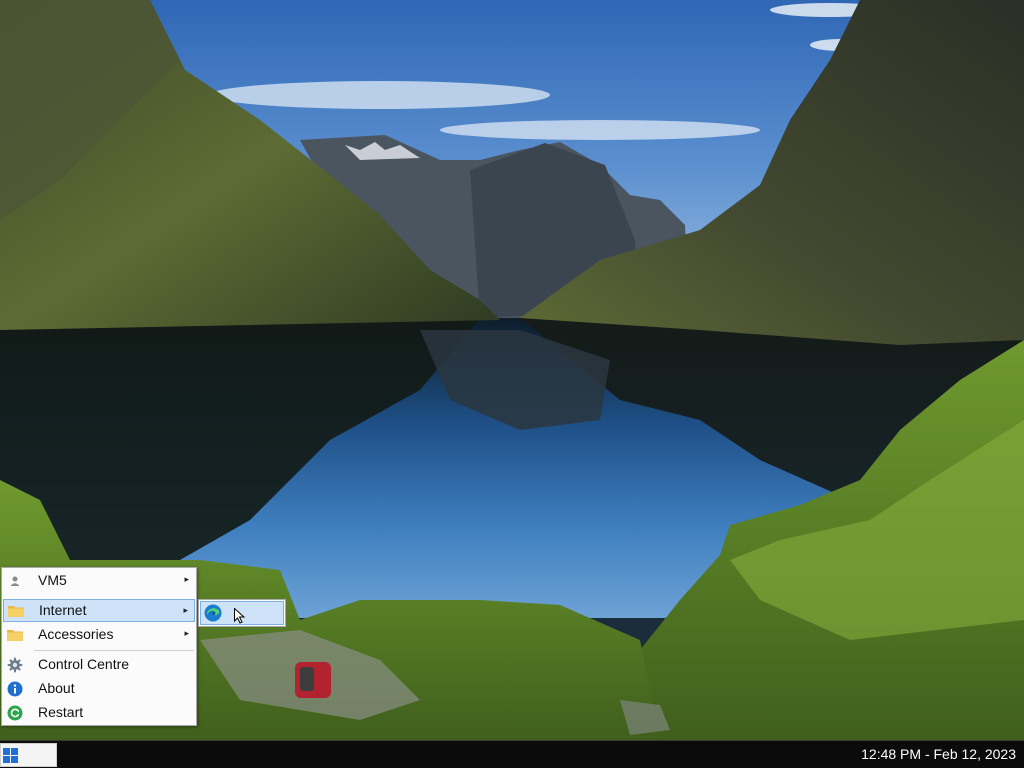  Describe the element at coordinates (10, 755) in the screenshot. I see `windows-logo-icon` at that location.